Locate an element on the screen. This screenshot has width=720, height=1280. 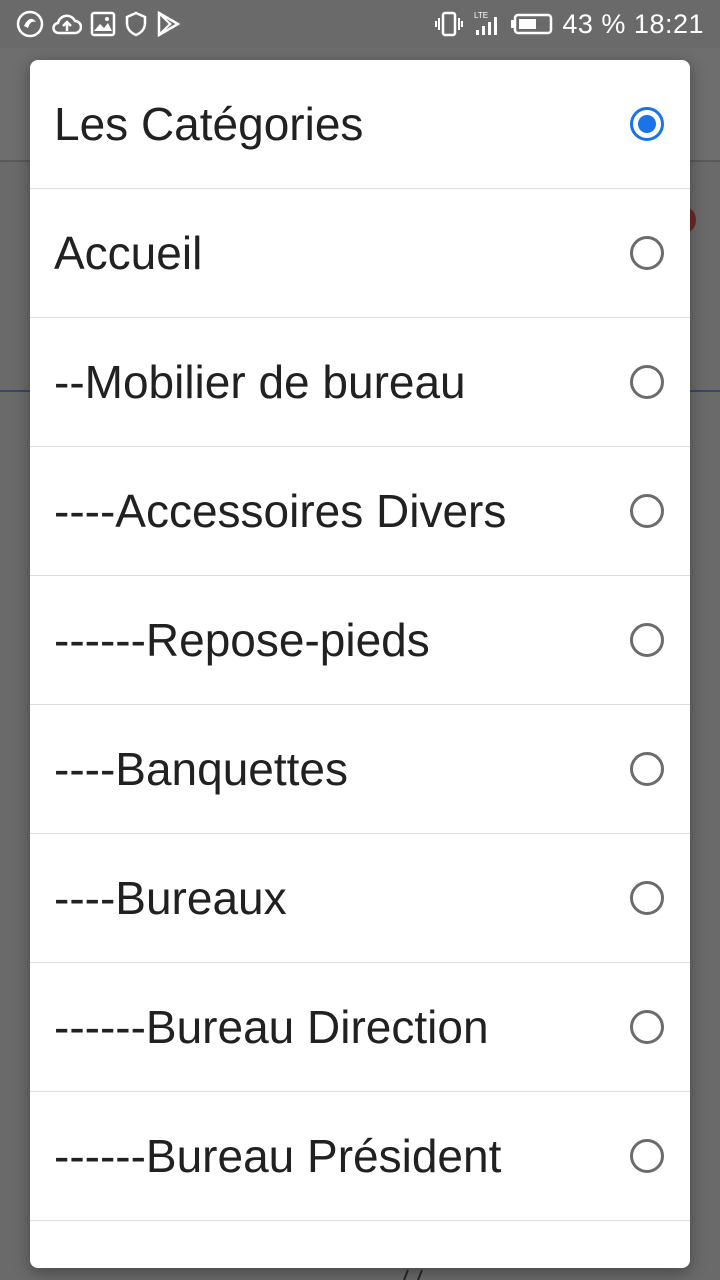
status-left-icons is located at coordinates (98, 24).